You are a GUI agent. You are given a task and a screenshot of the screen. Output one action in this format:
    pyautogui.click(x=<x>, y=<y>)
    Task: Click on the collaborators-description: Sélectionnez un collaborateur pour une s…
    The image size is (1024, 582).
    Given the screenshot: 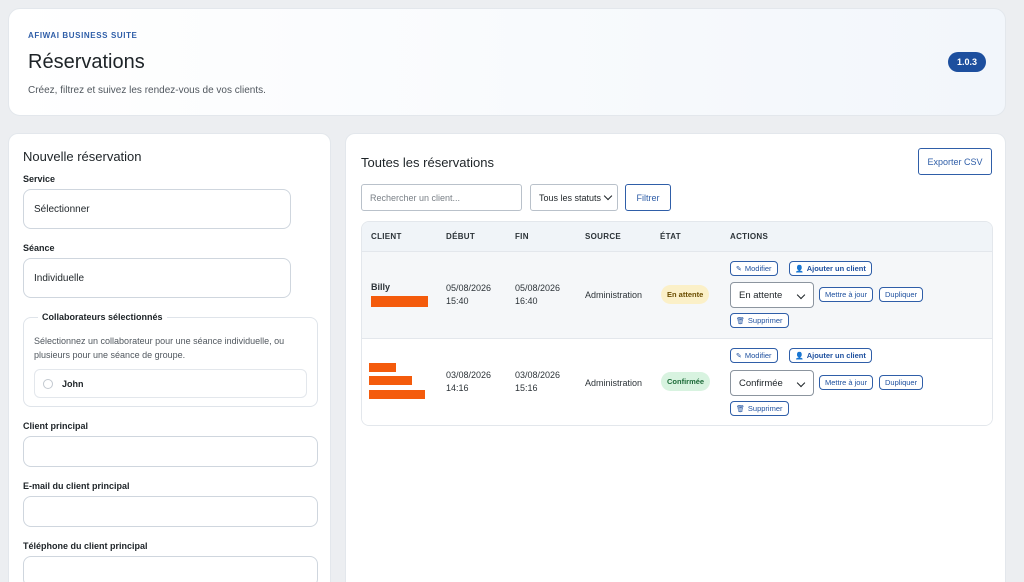 What is the action you would take?
    pyautogui.click(x=159, y=348)
    